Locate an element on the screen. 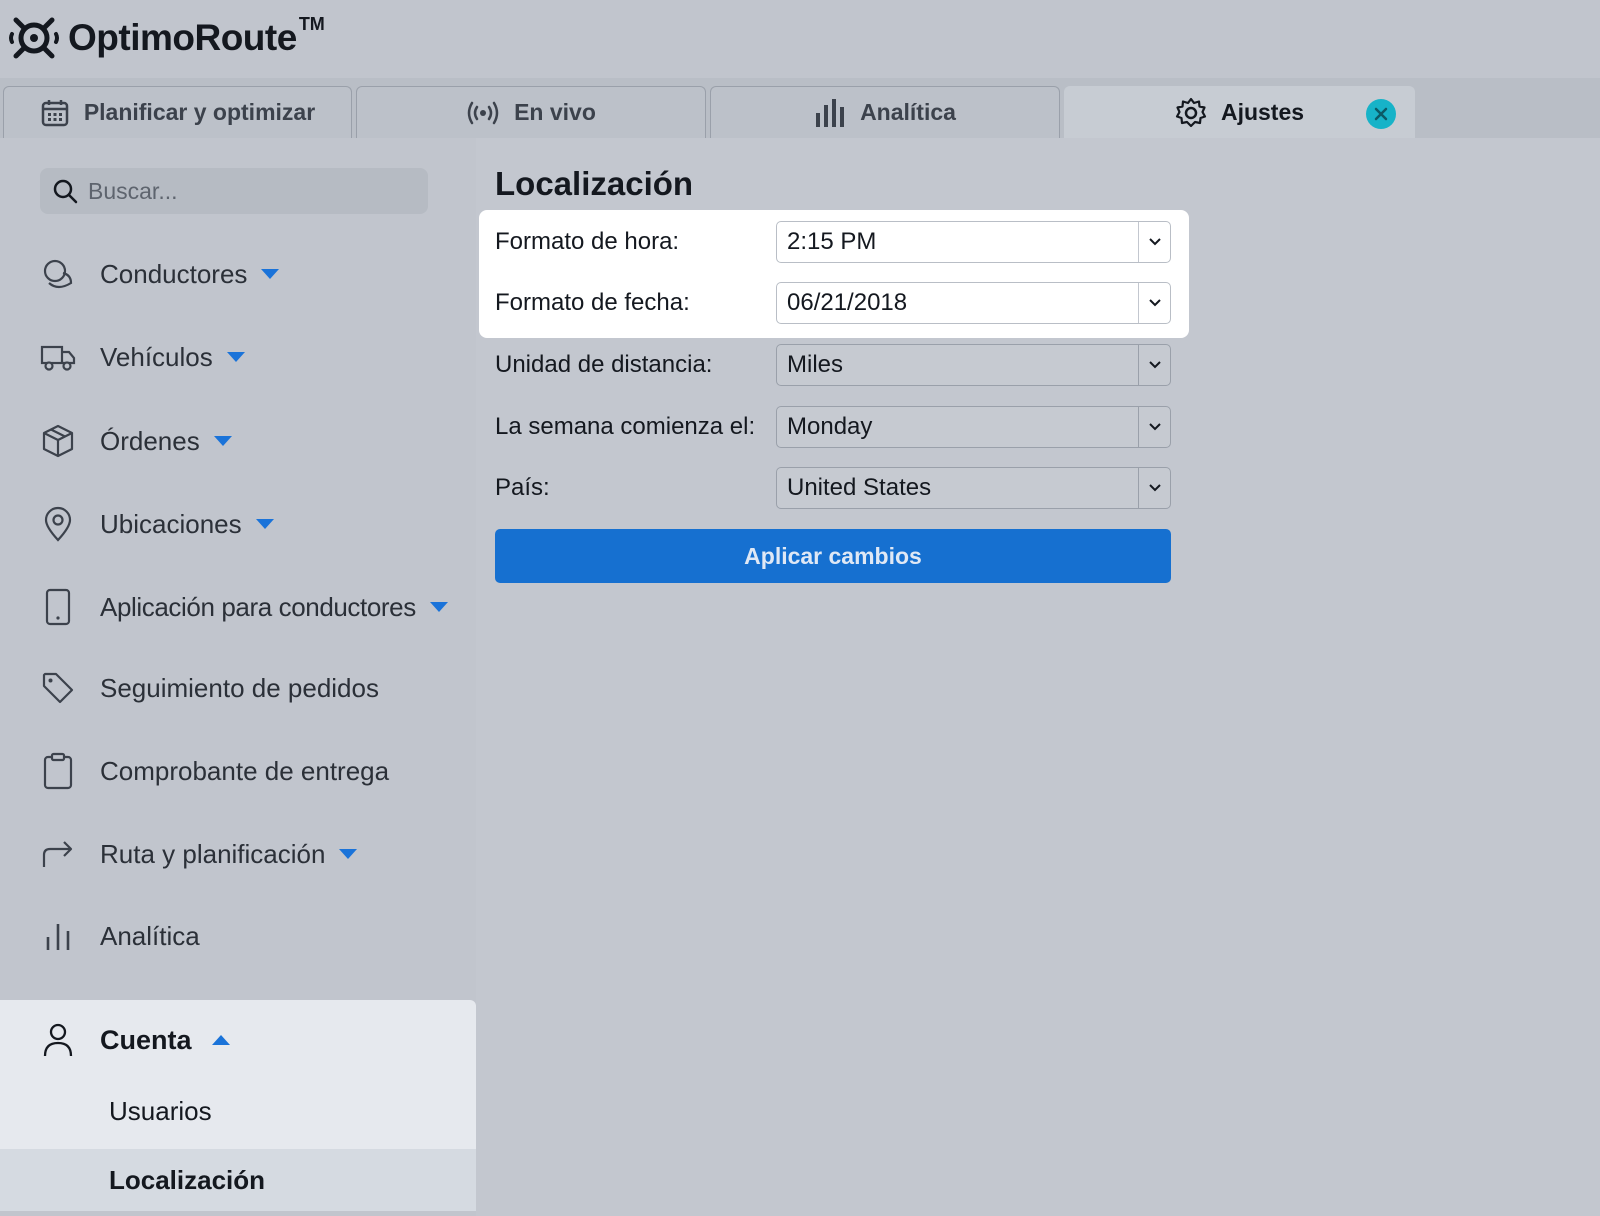  distance-unit-label: Unidad de distancia: is located at coordinates (604, 364).